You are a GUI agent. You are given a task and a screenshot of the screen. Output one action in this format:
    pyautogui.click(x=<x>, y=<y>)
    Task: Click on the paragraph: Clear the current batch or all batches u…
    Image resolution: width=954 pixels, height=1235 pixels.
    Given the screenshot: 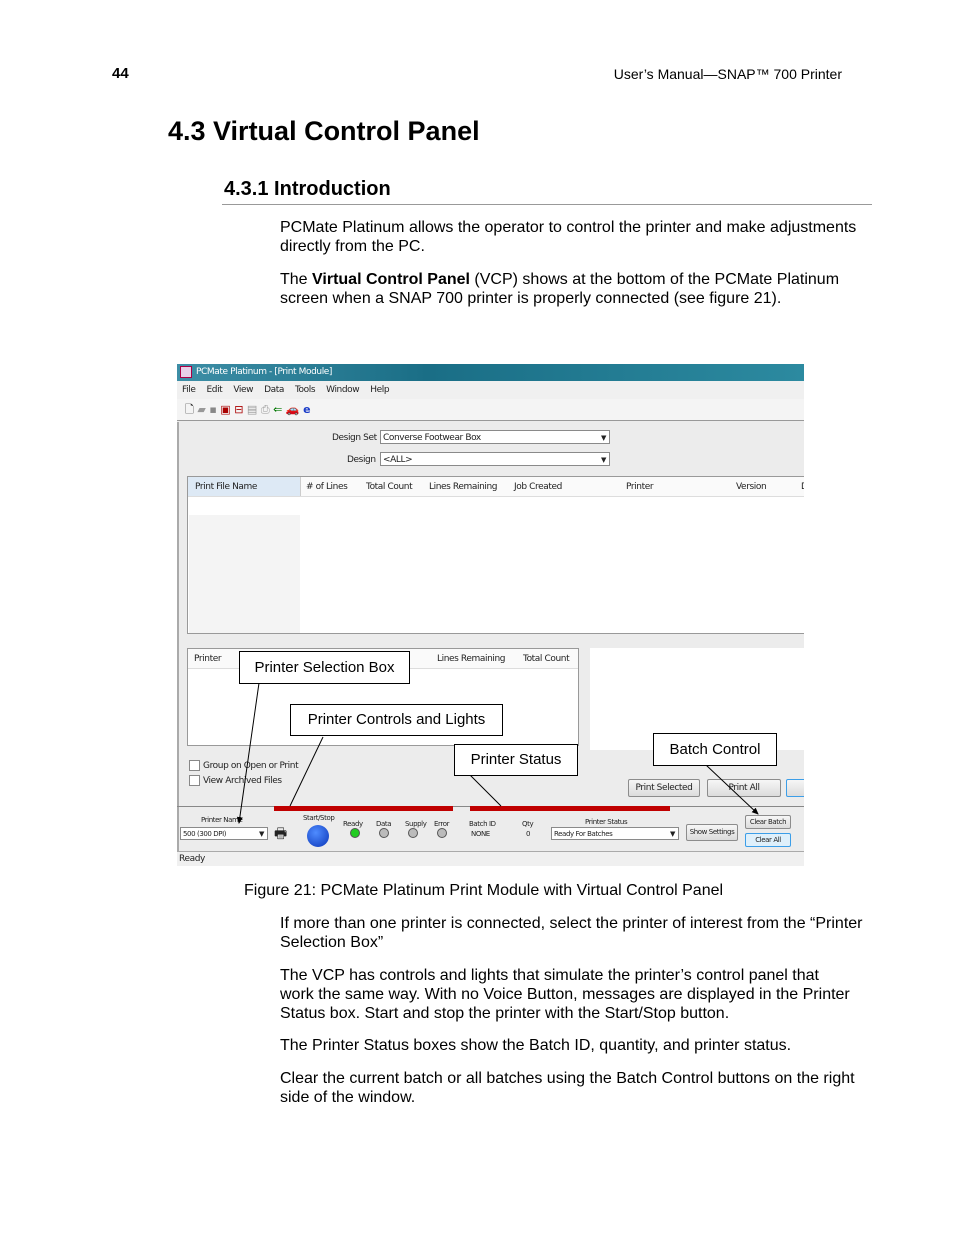 What is the action you would take?
    pyautogui.click(x=567, y=1088)
    